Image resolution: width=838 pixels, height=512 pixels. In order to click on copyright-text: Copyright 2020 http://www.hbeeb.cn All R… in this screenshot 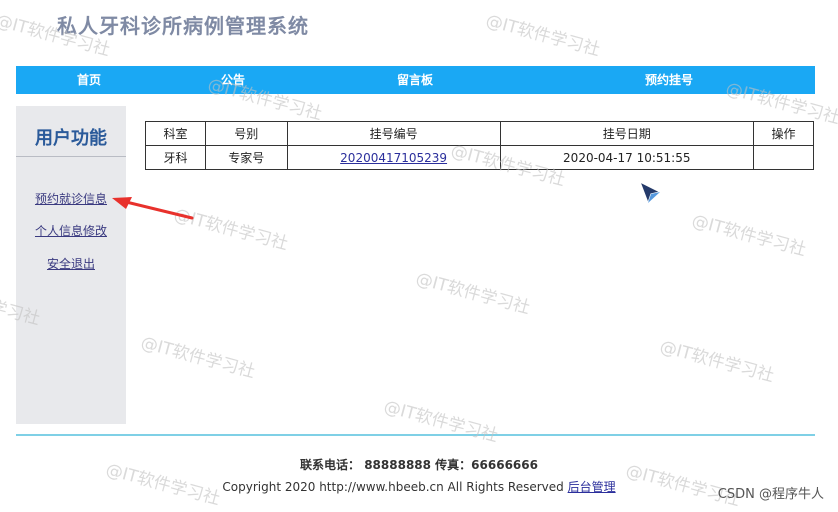, I will do `click(393, 487)`.